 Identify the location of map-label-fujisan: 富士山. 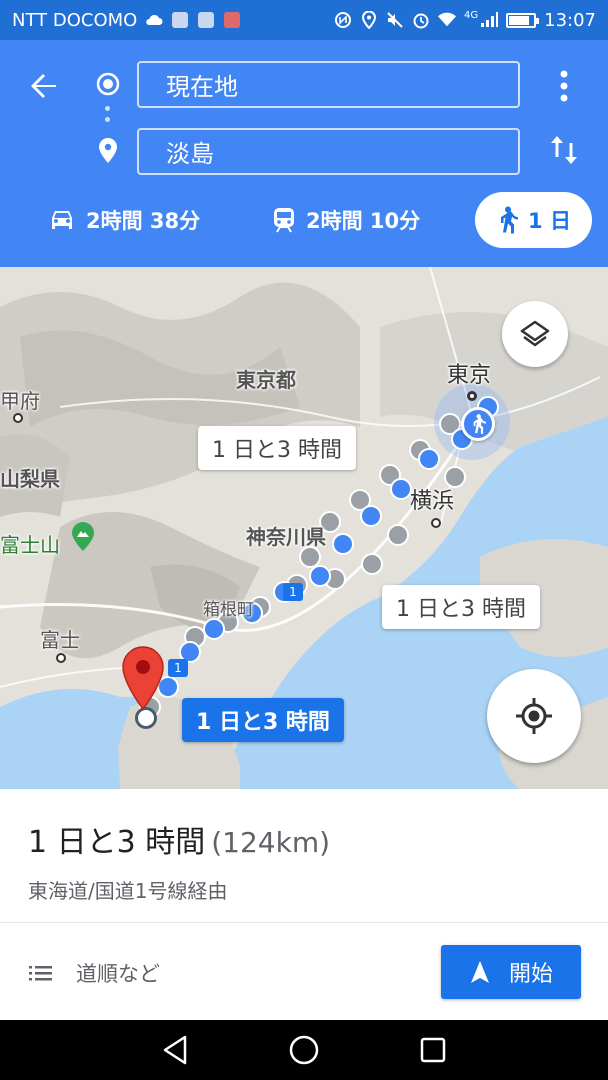
(30, 545).